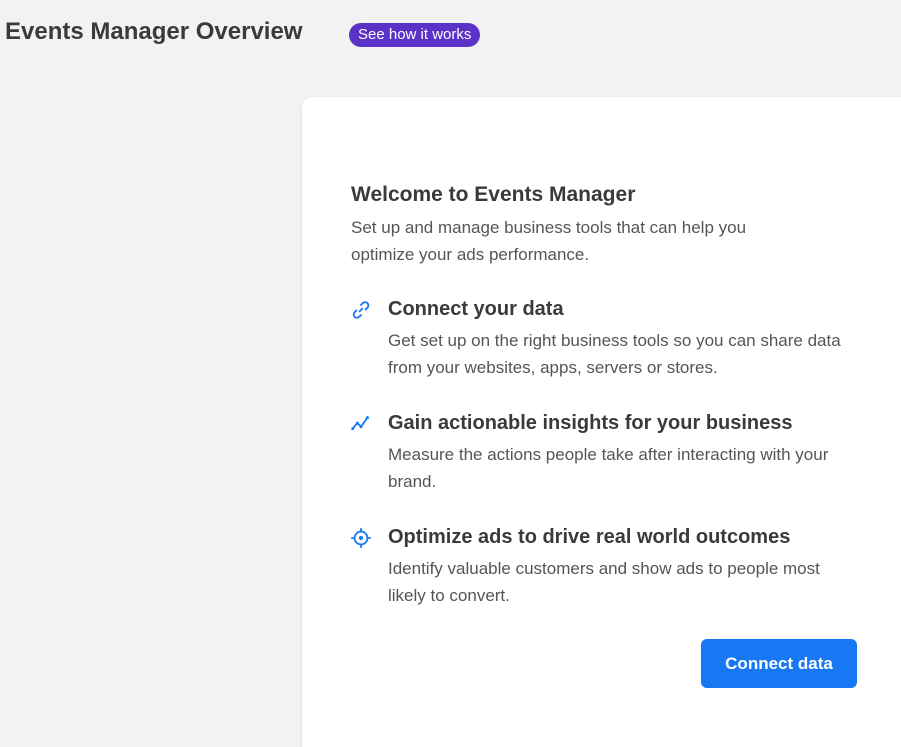  Describe the element at coordinates (476, 309) in the screenshot. I see `feature-title: Connect your data` at that location.